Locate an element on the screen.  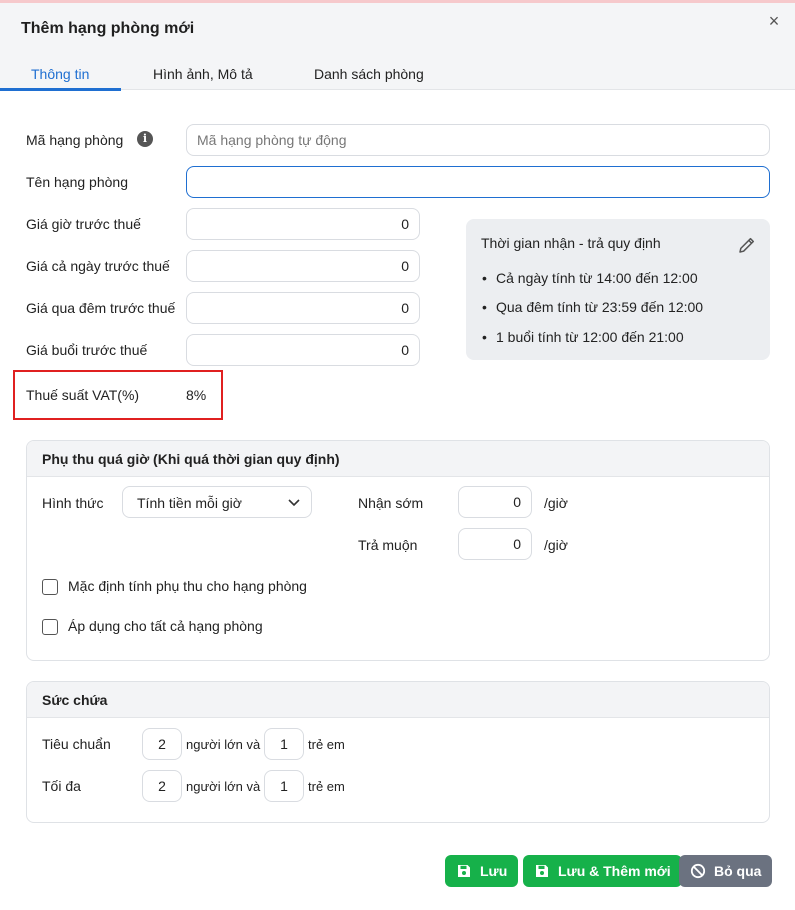
tab-rooms: Danh sách phòng is located at coordinates (369, 74).